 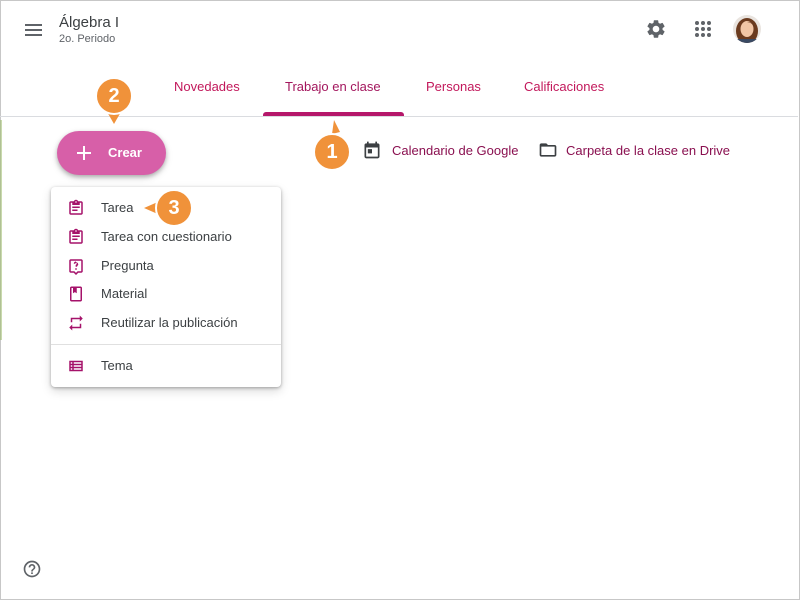 I want to click on menu-item-pregunta: Pregunta, so click(x=166, y=266).